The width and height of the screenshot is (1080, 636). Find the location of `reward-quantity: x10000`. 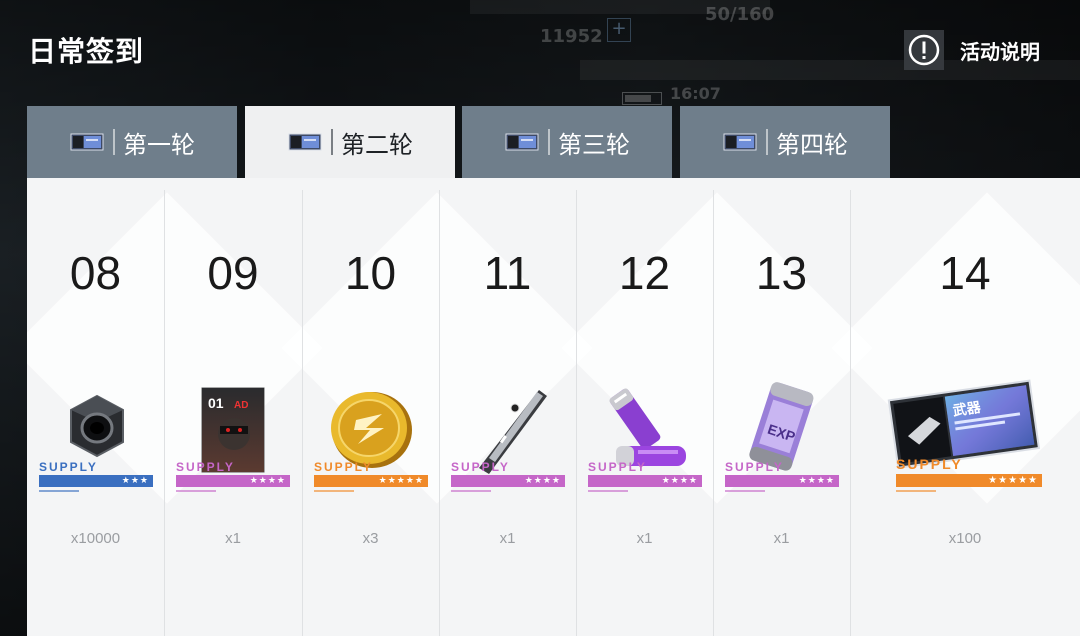

reward-quantity: x10000 is located at coordinates (95, 538).